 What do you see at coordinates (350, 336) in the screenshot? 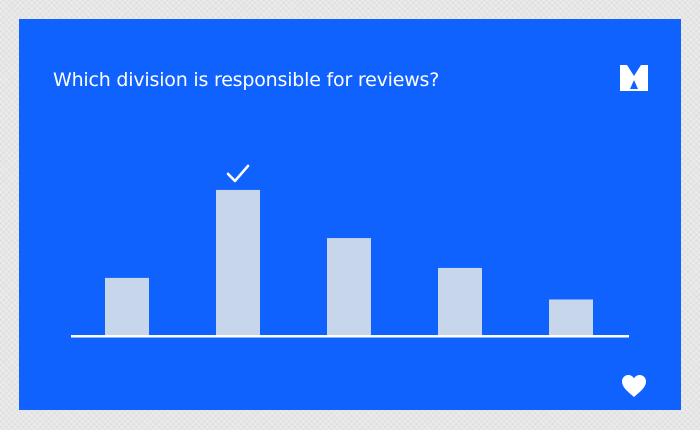
I see `chart-baseline` at bounding box center [350, 336].